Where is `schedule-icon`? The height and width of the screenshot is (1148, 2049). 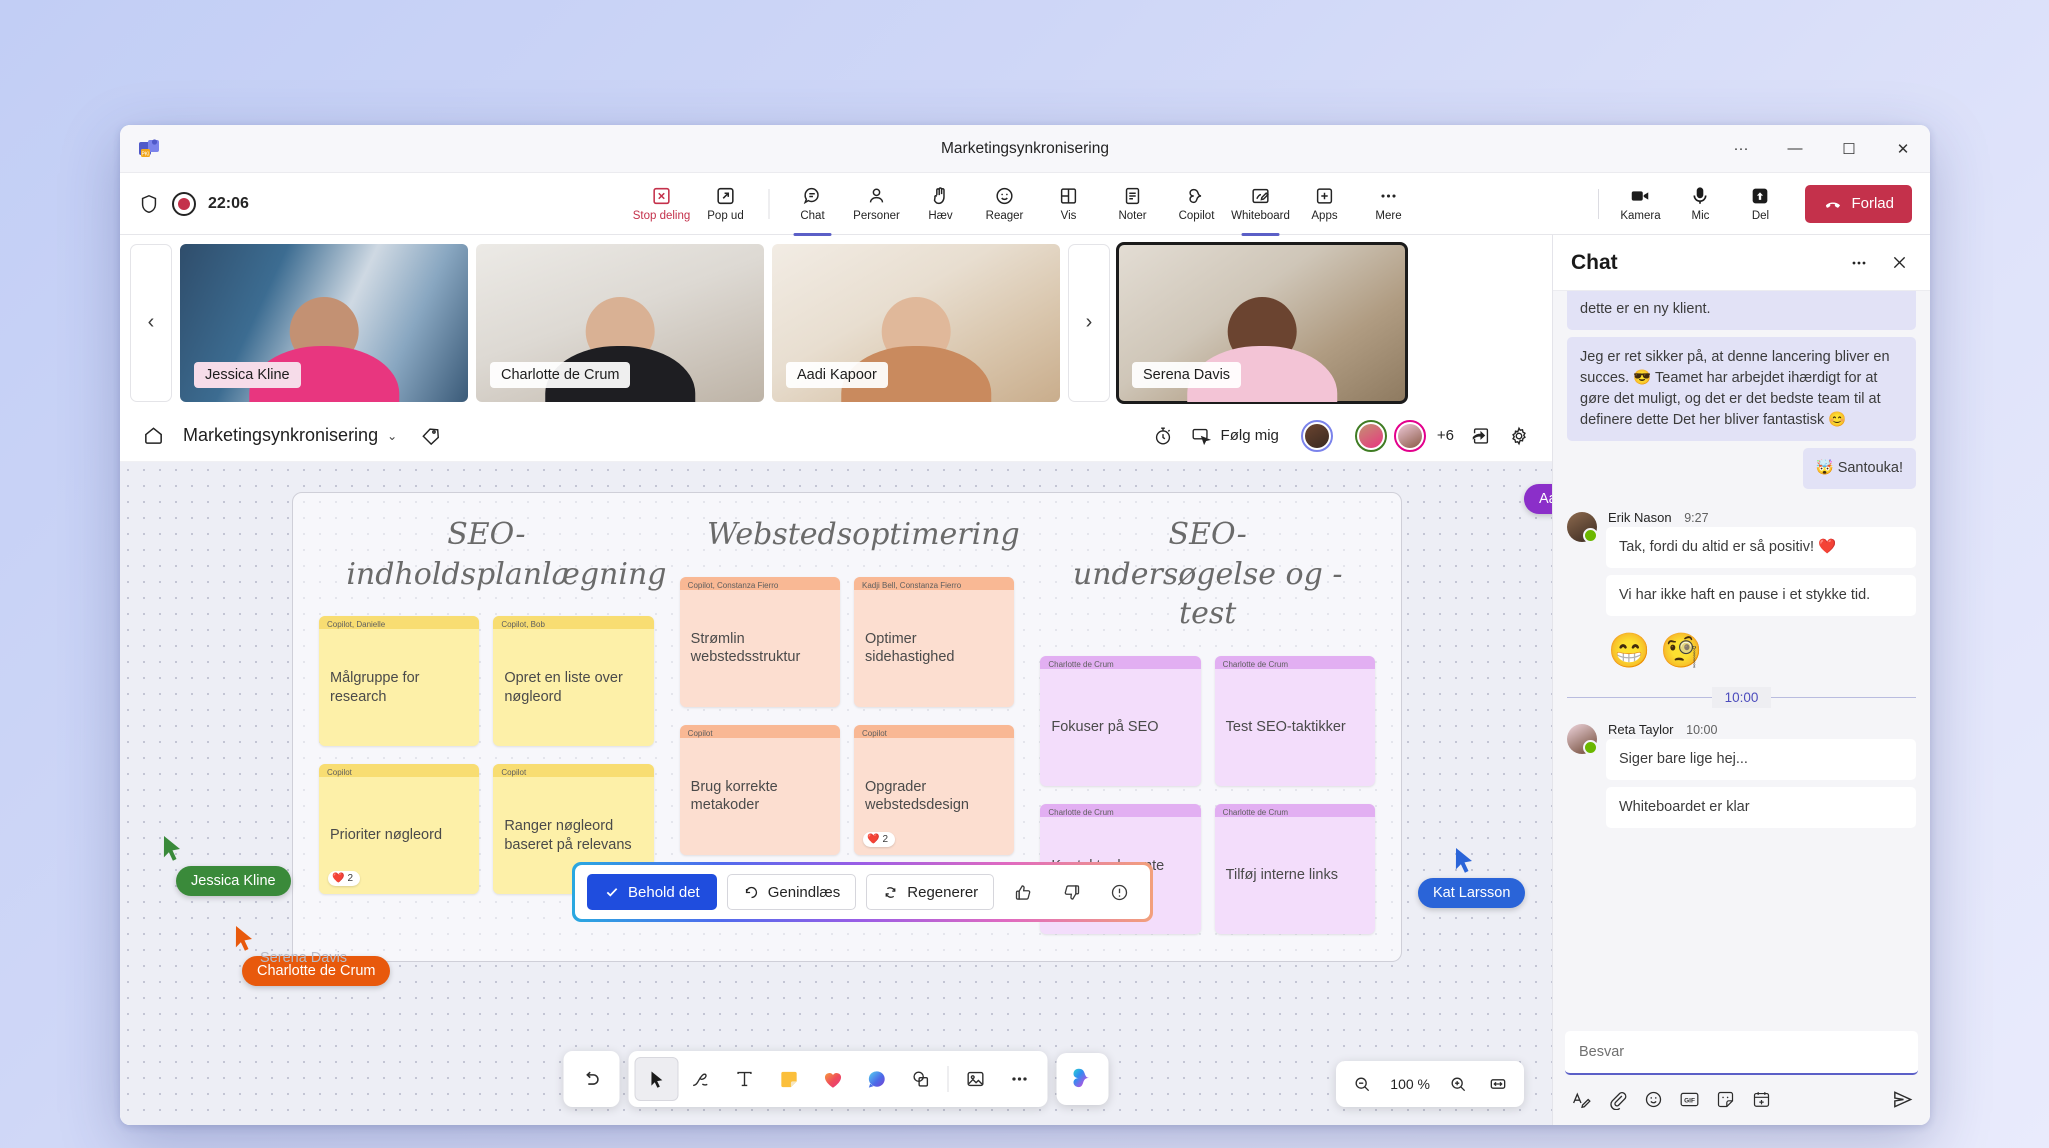
schedule-icon is located at coordinates (1761, 1099).